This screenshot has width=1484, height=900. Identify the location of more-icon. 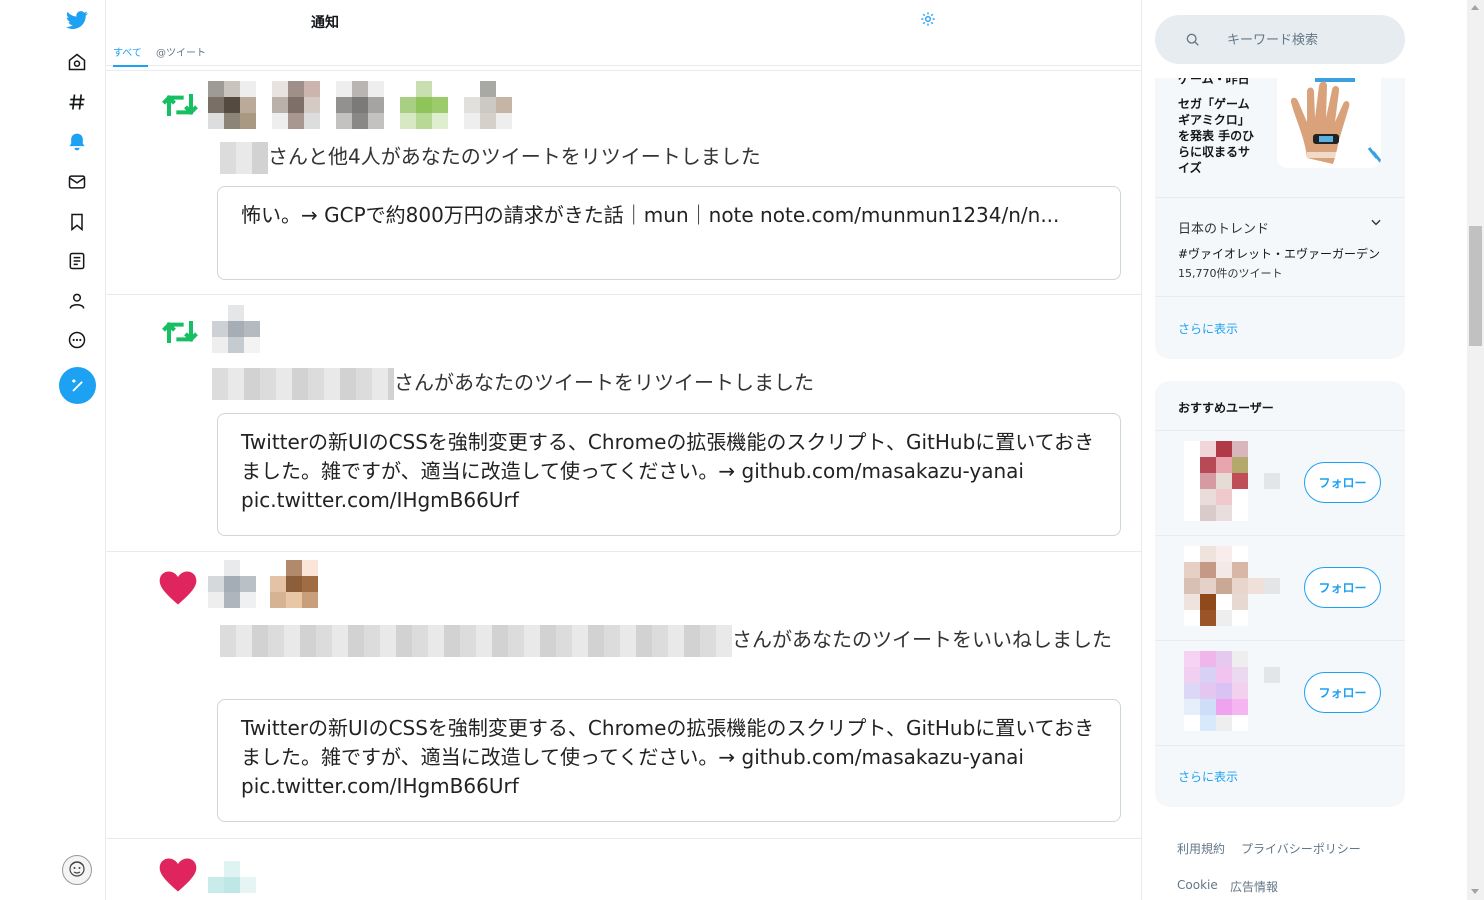
(77, 340).